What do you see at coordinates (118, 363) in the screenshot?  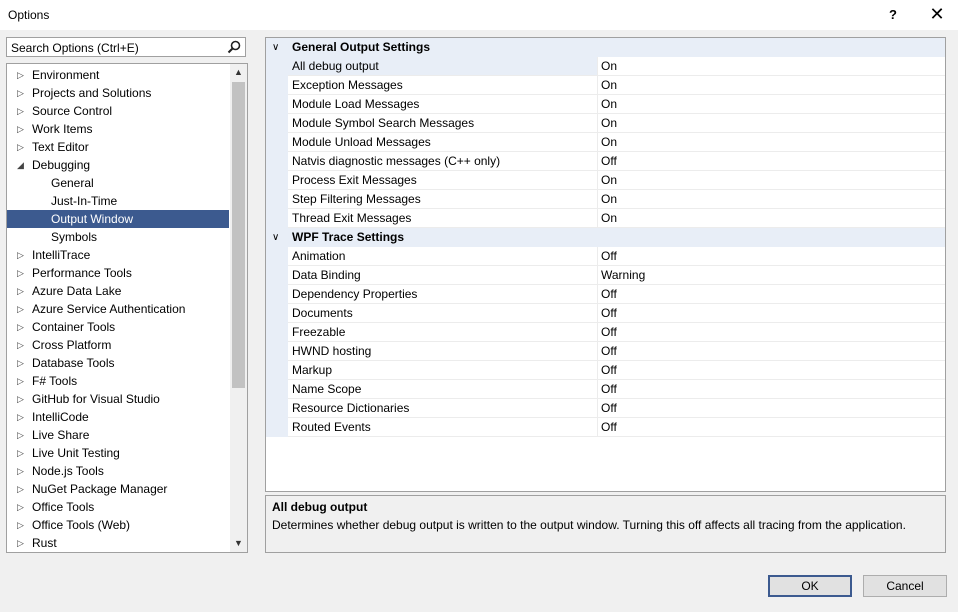 I see `tree-item: ▷ Database Tools` at bounding box center [118, 363].